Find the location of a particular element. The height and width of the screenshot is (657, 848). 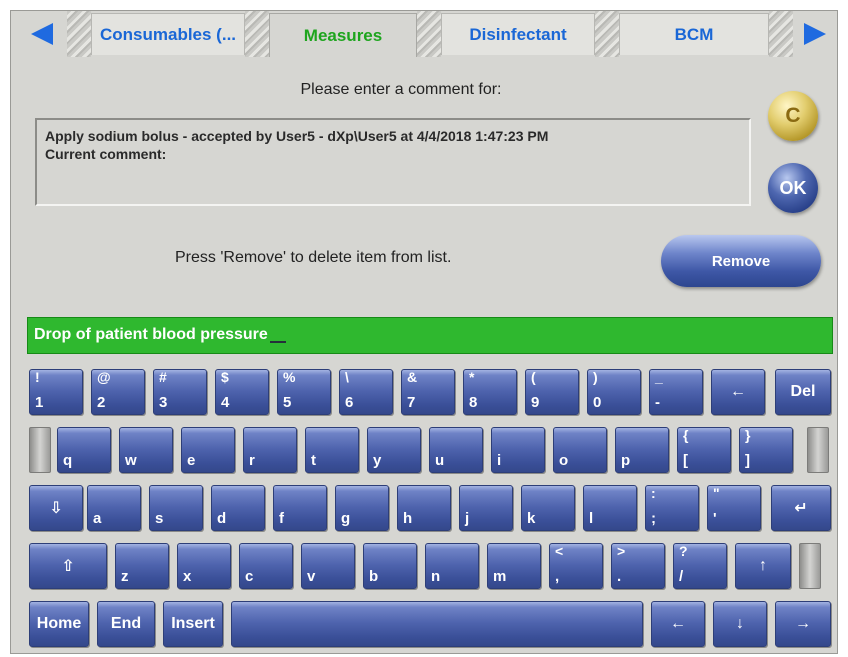

key-label: ; is located at coordinates (653, 518).